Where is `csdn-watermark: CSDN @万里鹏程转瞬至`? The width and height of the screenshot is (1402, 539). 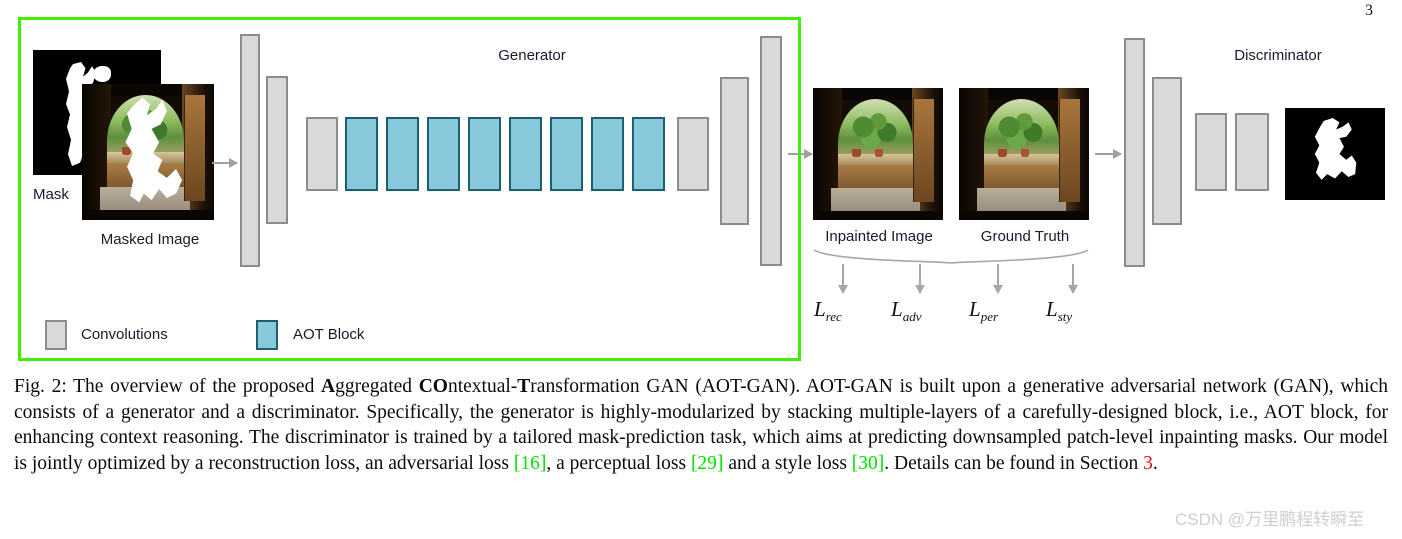 csdn-watermark: CSDN @万里鹏程转瞬至 is located at coordinates (1270, 519).